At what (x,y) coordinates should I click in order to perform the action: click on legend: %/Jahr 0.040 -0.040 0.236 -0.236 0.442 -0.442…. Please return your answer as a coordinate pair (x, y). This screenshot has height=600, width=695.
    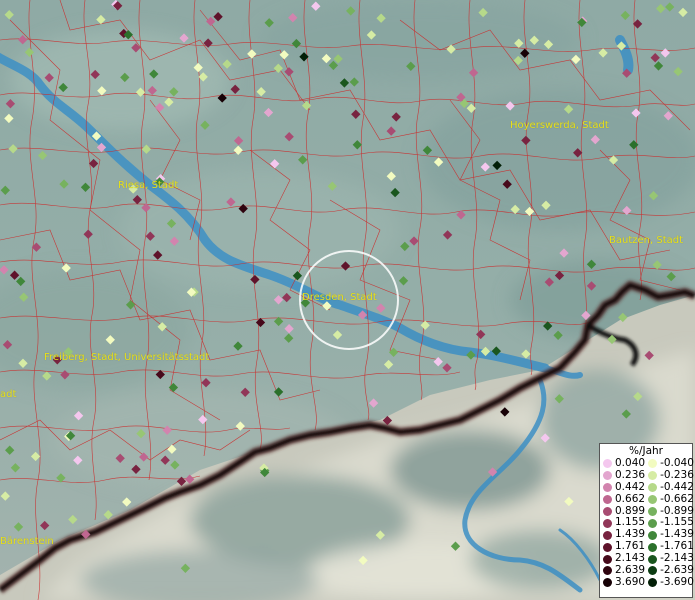
    Looking at the image, I should click on (646, 520).